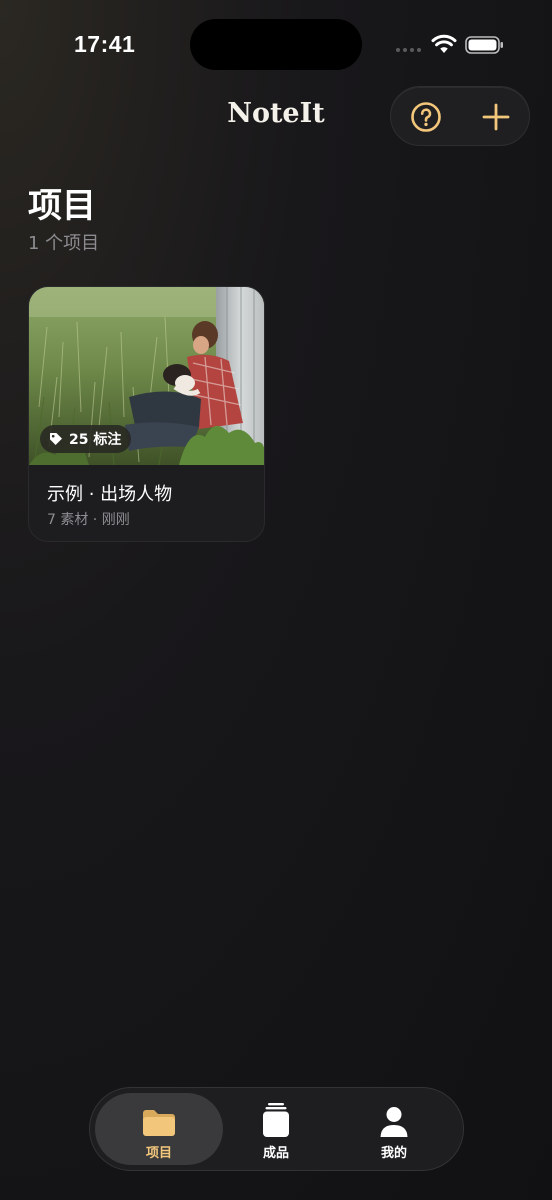  Describe the element at coordinates (393, 1153) in the screenshot. I see `tab-me-label: 我的` at that location.